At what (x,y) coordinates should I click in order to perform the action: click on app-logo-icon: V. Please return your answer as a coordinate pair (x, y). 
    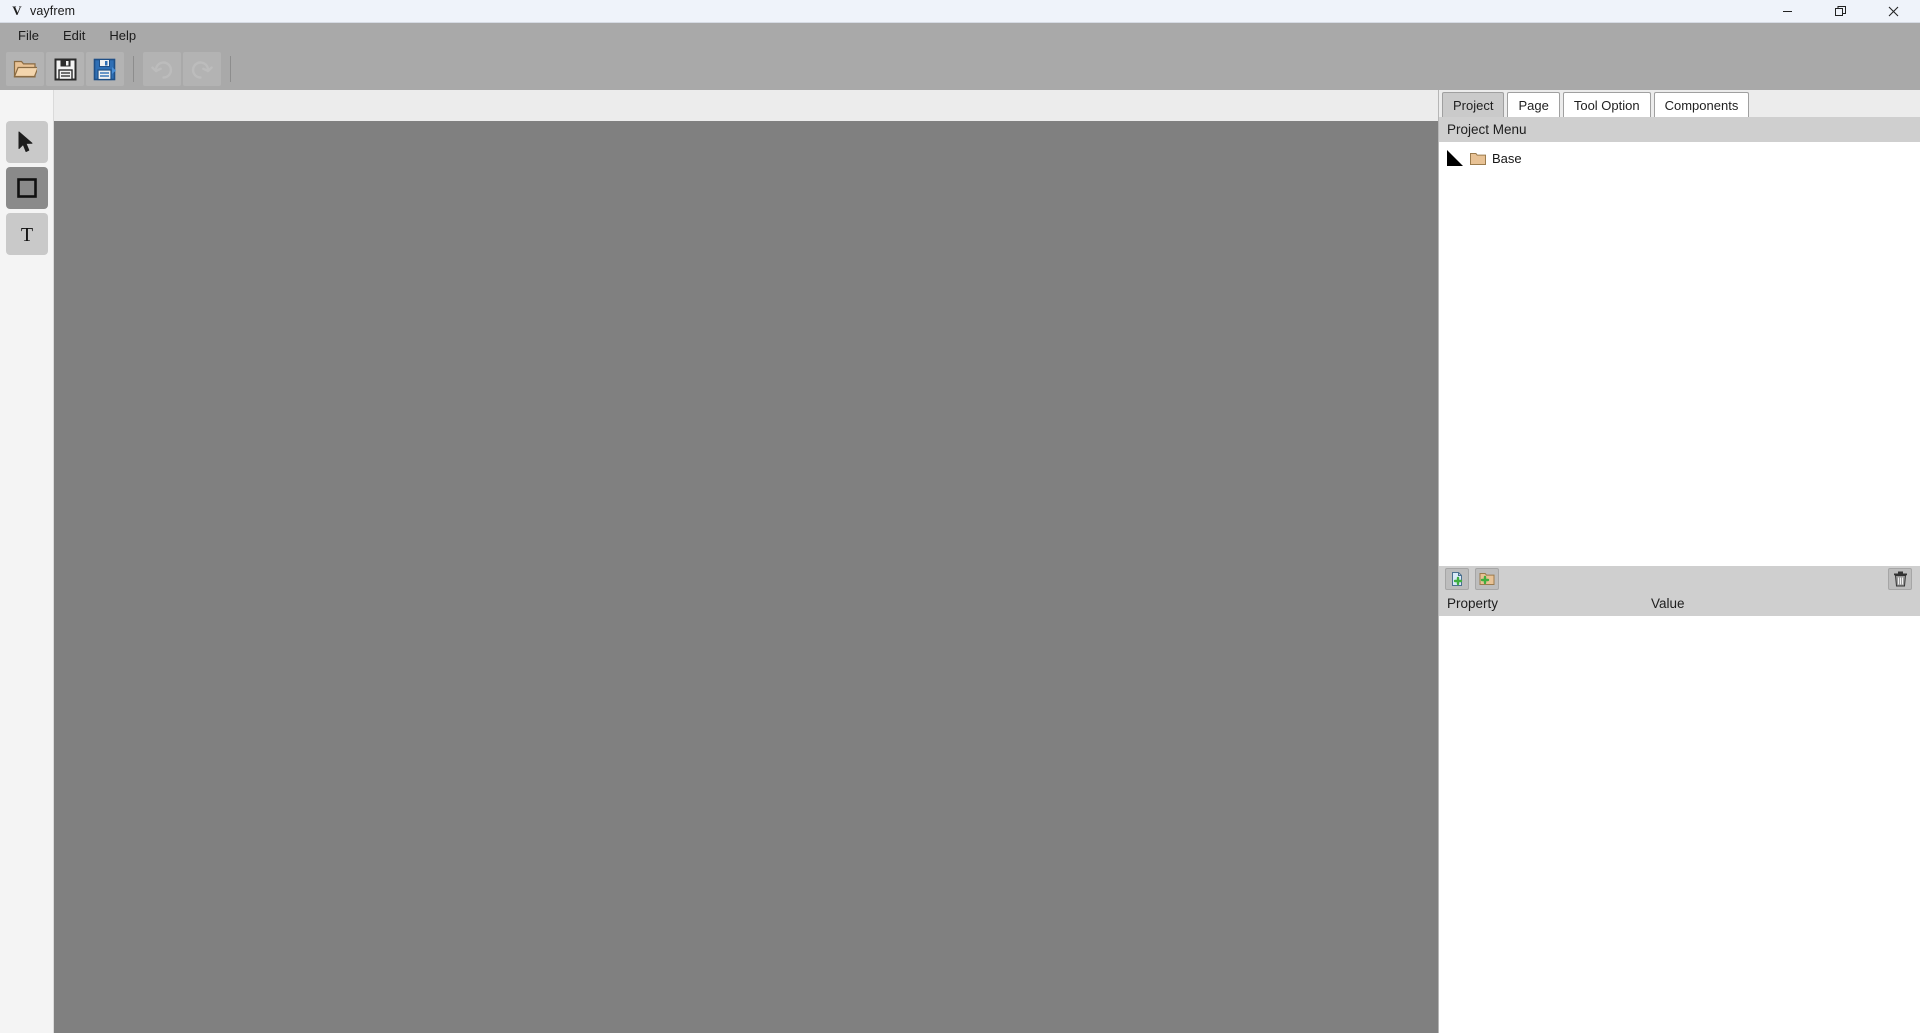
    Looking at the image, I should click on (17, 10).